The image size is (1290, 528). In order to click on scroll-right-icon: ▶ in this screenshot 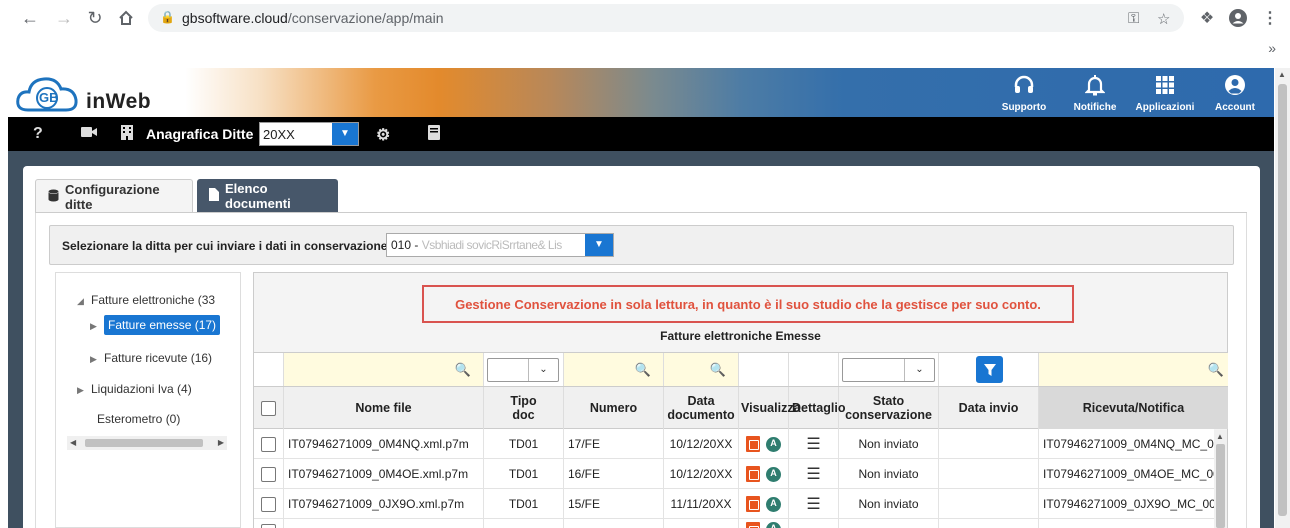, I will do `click(221, 443)`.